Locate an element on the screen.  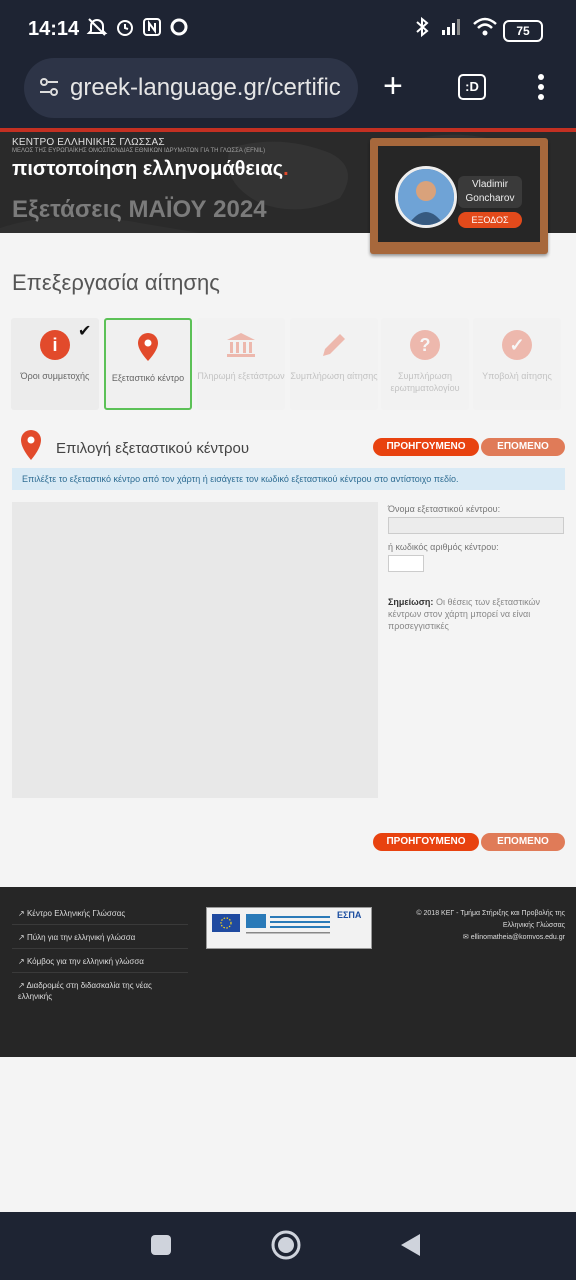
site-title: πιστοποίηση ελληνομάθειας. is located at coordinates (150, 169).